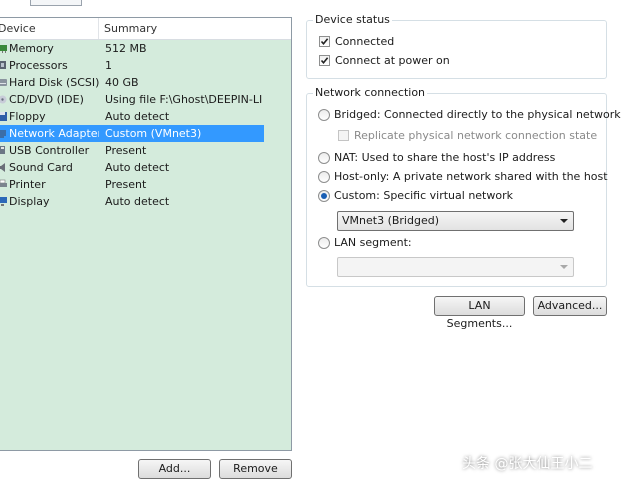 The width and height of the screenshot is (624, 483). I want to click on device-name: Sound Card, so click(41, 167).